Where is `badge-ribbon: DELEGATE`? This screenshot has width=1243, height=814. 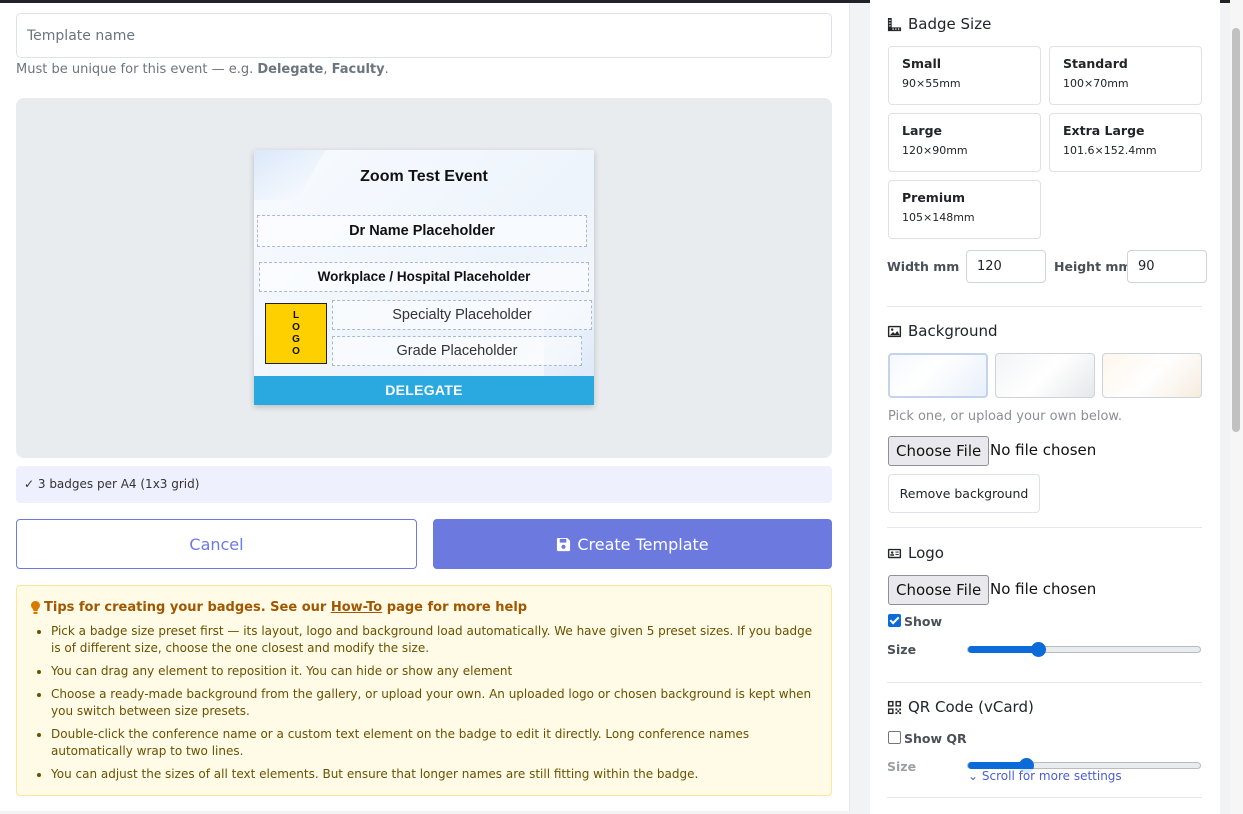 badge-ribbon: DELEGATE is located at coordinates (424, 390).